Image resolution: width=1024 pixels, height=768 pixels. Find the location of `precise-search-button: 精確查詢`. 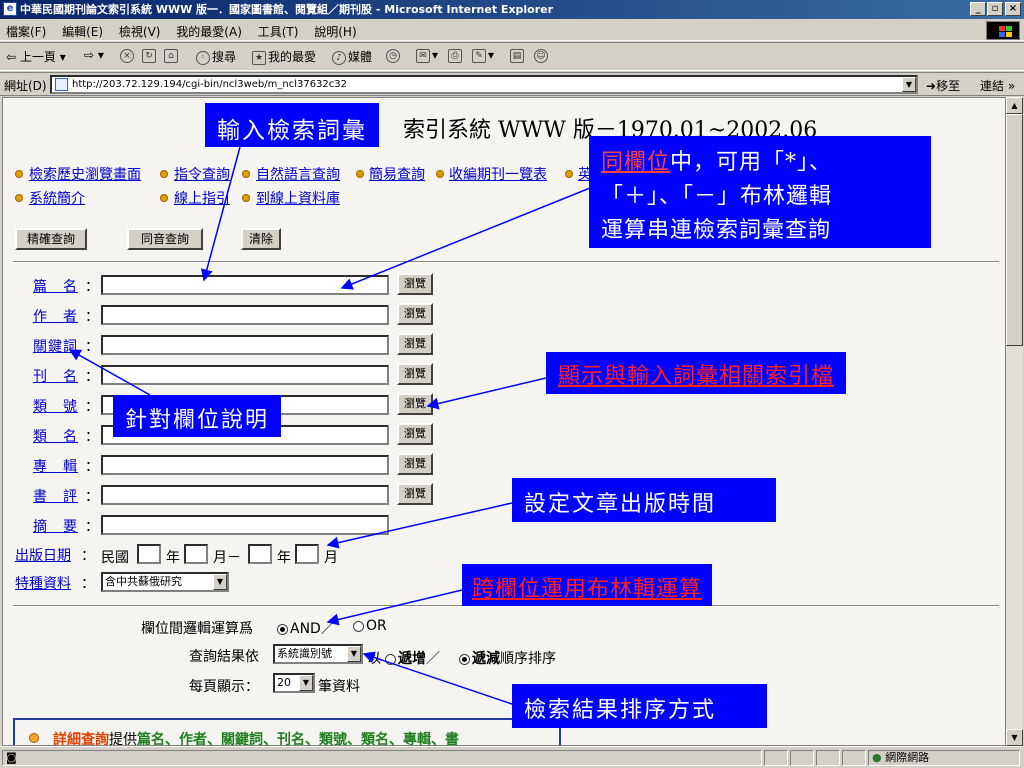

precise-search-button: 精確查詢 is located at coordinates (51, 239).